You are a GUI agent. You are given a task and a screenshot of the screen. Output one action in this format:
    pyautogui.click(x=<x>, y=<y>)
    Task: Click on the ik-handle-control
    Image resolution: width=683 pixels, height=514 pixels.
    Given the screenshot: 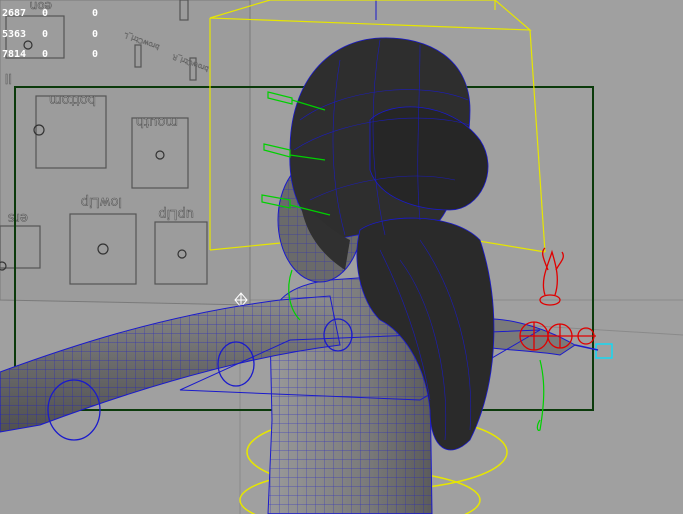 What is the action you would take?
    pyautogui.click(x=604, y=351)
    